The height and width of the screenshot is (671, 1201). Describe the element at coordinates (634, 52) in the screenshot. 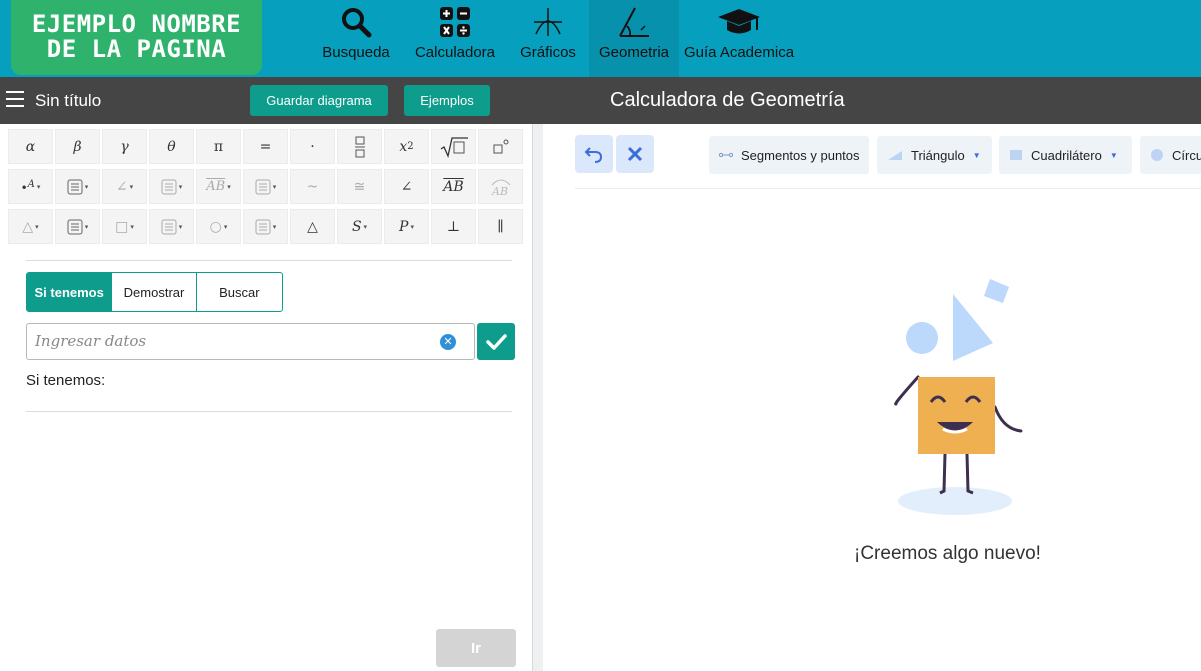

I see `nav-label: Geometria` at that location.